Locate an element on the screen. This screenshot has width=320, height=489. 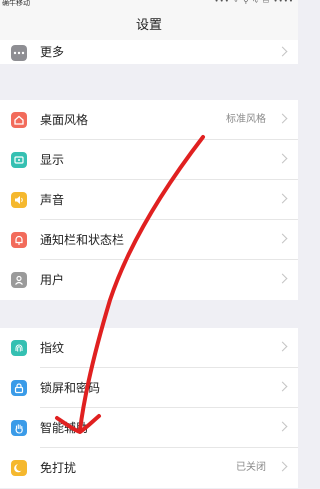
settings-row-lockscreen: 锁屏和密码 is located at coordinates (149, 388).